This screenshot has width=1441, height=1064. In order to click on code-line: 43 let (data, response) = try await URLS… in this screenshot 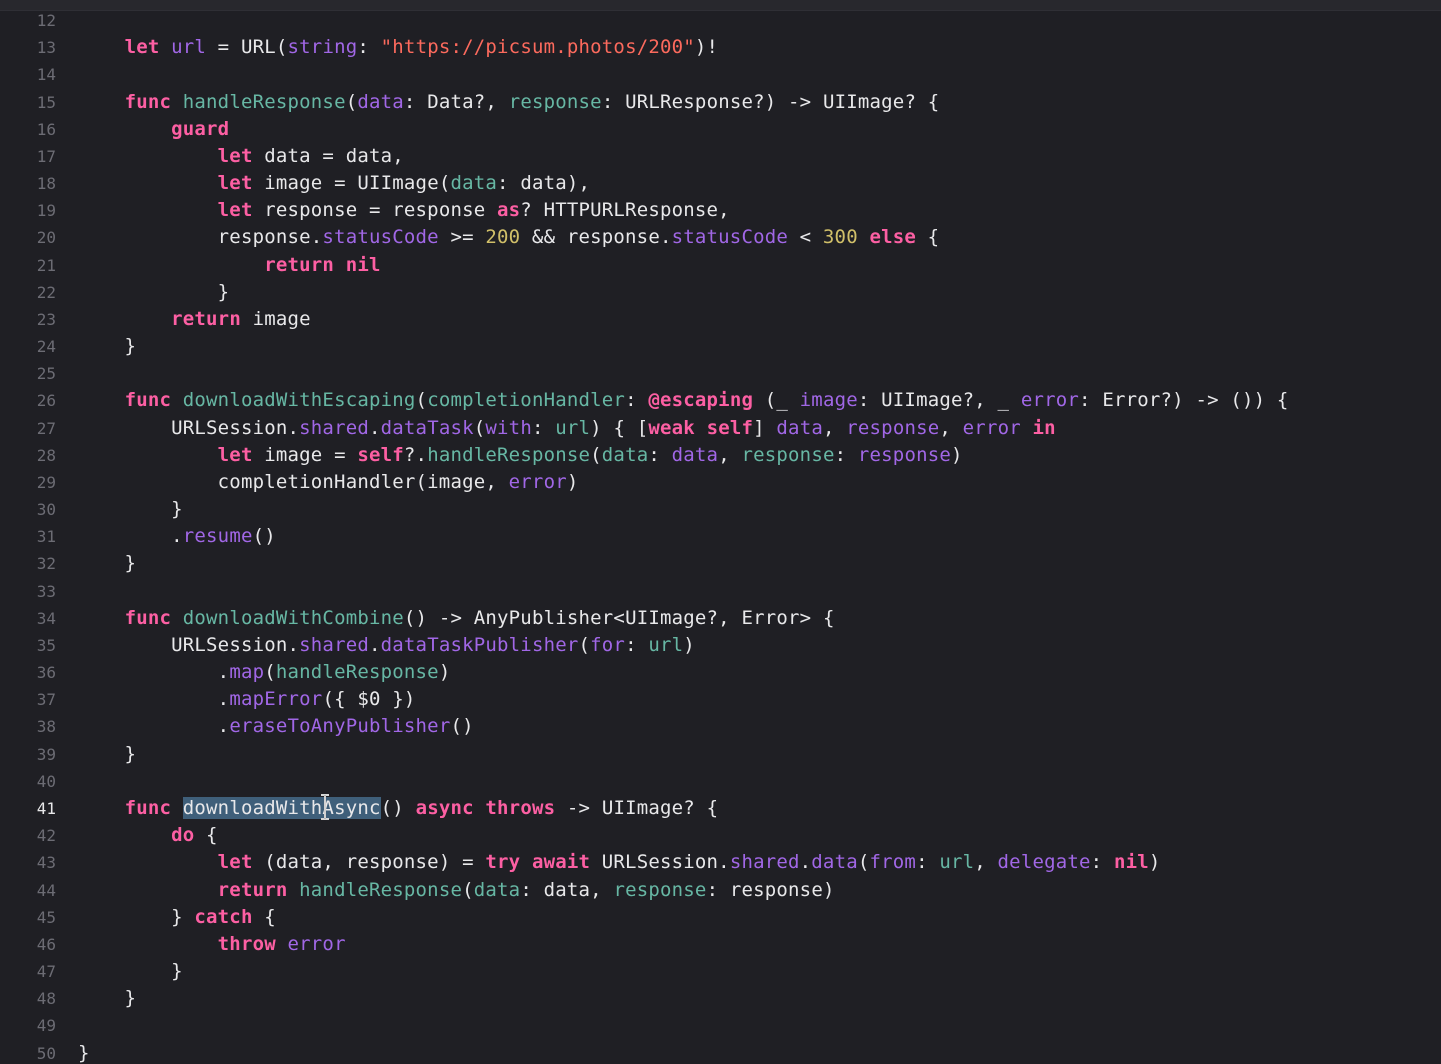, I will do `click(720, 862)`.